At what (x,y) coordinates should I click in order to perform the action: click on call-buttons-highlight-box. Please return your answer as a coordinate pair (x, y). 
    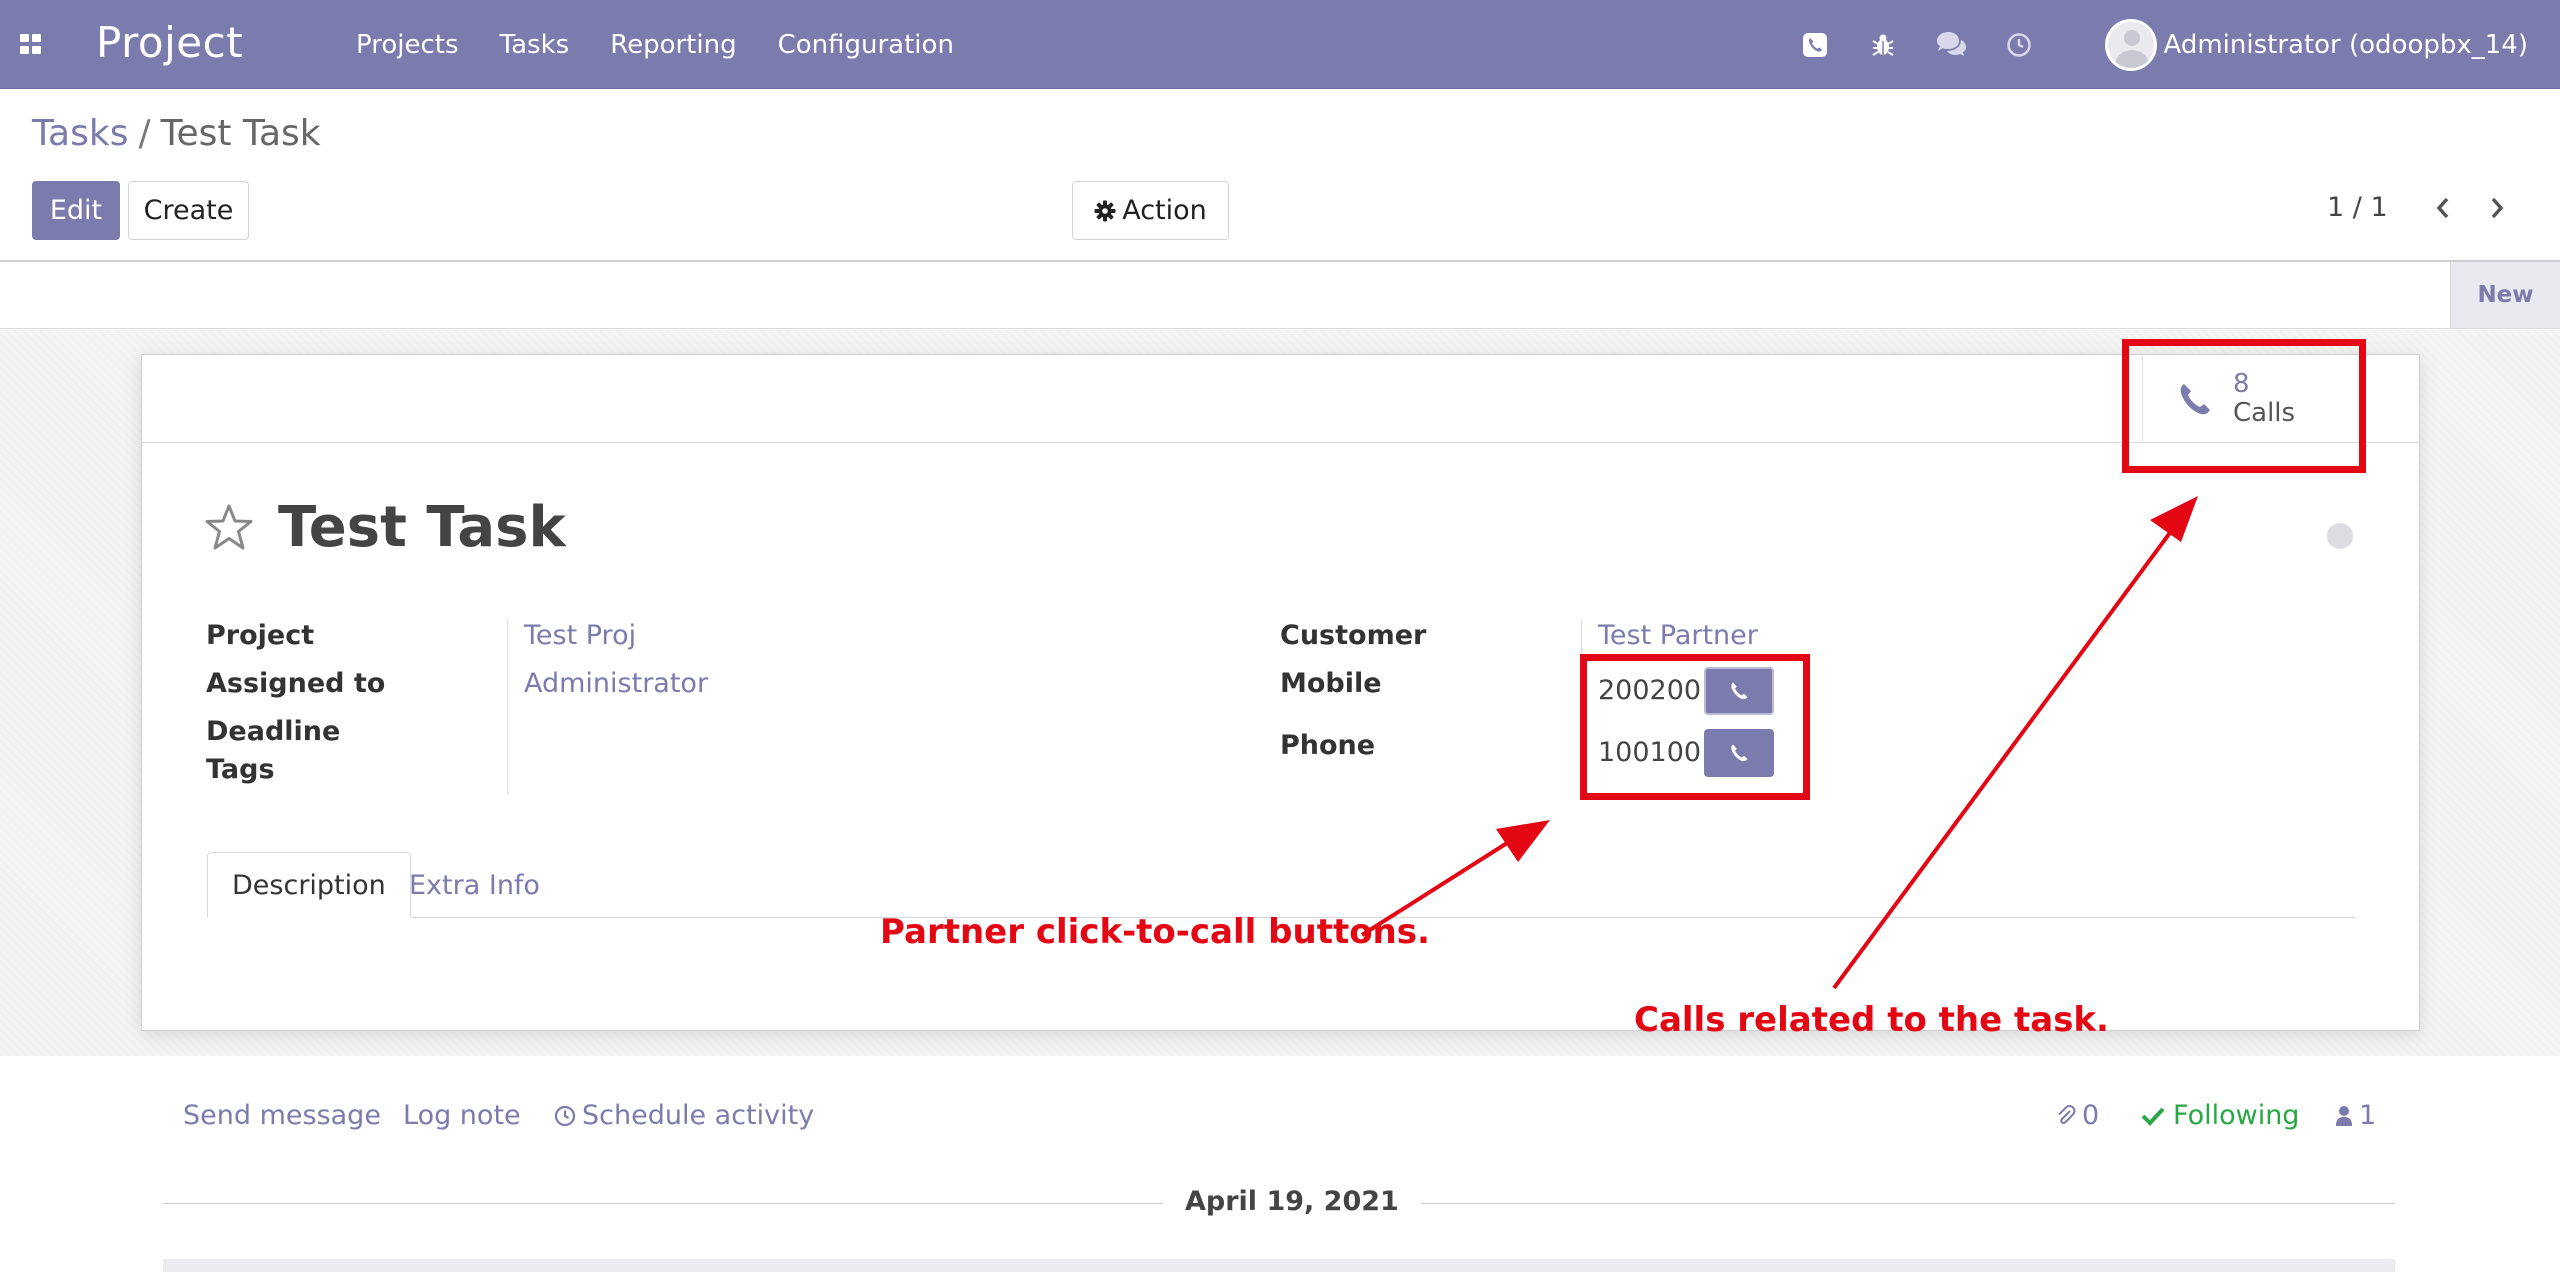
    Looking at the image, I should click on (1695, 727).